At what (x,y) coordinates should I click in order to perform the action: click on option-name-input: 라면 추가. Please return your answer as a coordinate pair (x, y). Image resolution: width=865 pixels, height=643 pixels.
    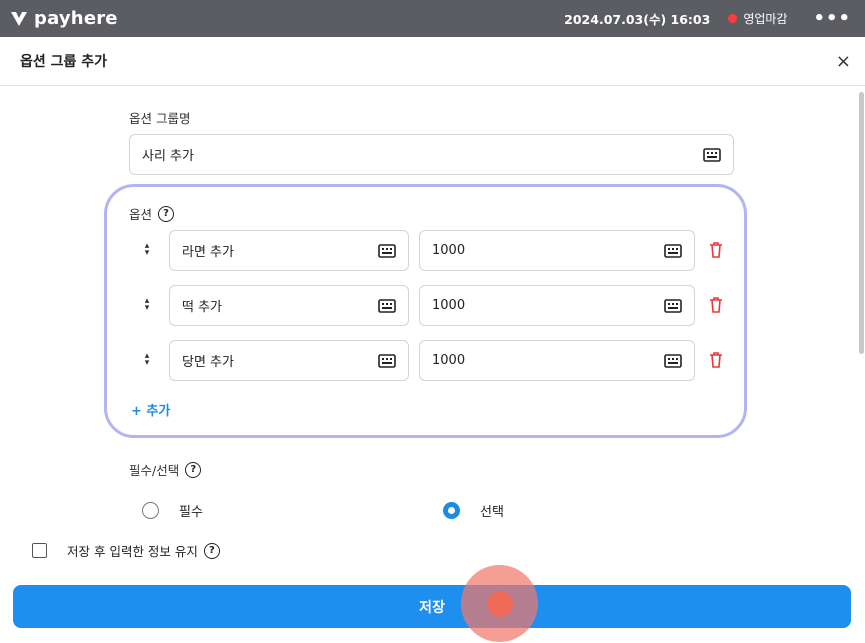
    Looking at the image, I should click on (289, 250).